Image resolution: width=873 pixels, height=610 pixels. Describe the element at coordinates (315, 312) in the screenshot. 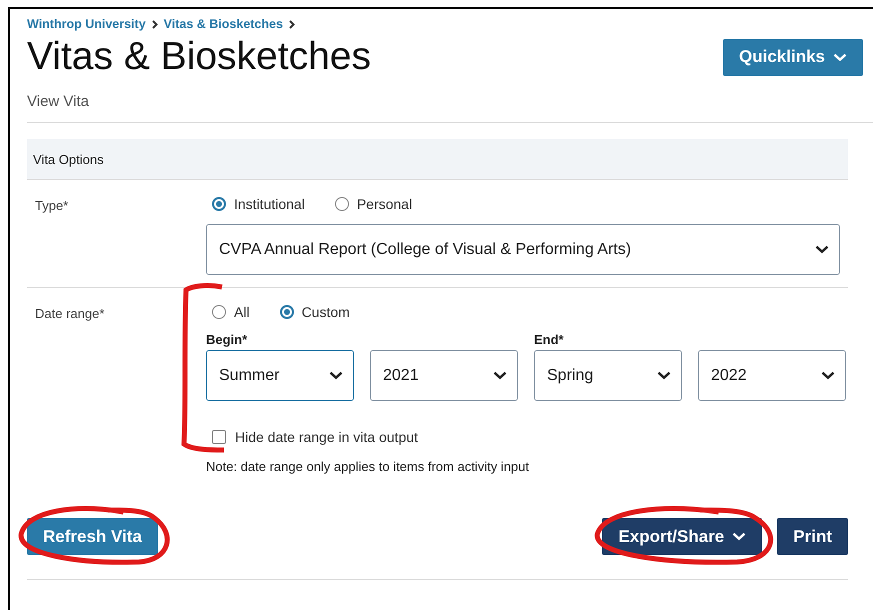

I see `radio-option: Custom` at that location.